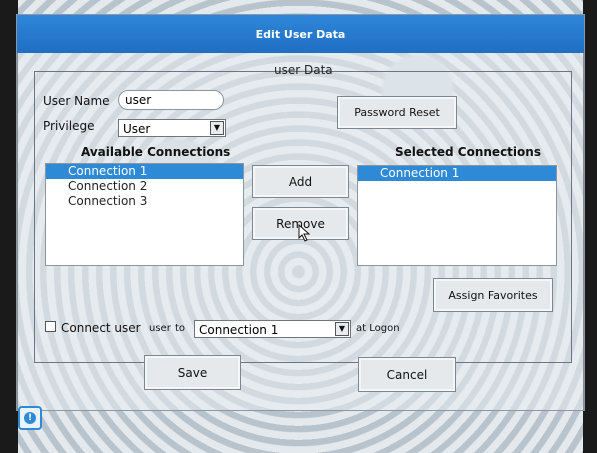  I want to click on info-glyph: !, so click(30, 418).